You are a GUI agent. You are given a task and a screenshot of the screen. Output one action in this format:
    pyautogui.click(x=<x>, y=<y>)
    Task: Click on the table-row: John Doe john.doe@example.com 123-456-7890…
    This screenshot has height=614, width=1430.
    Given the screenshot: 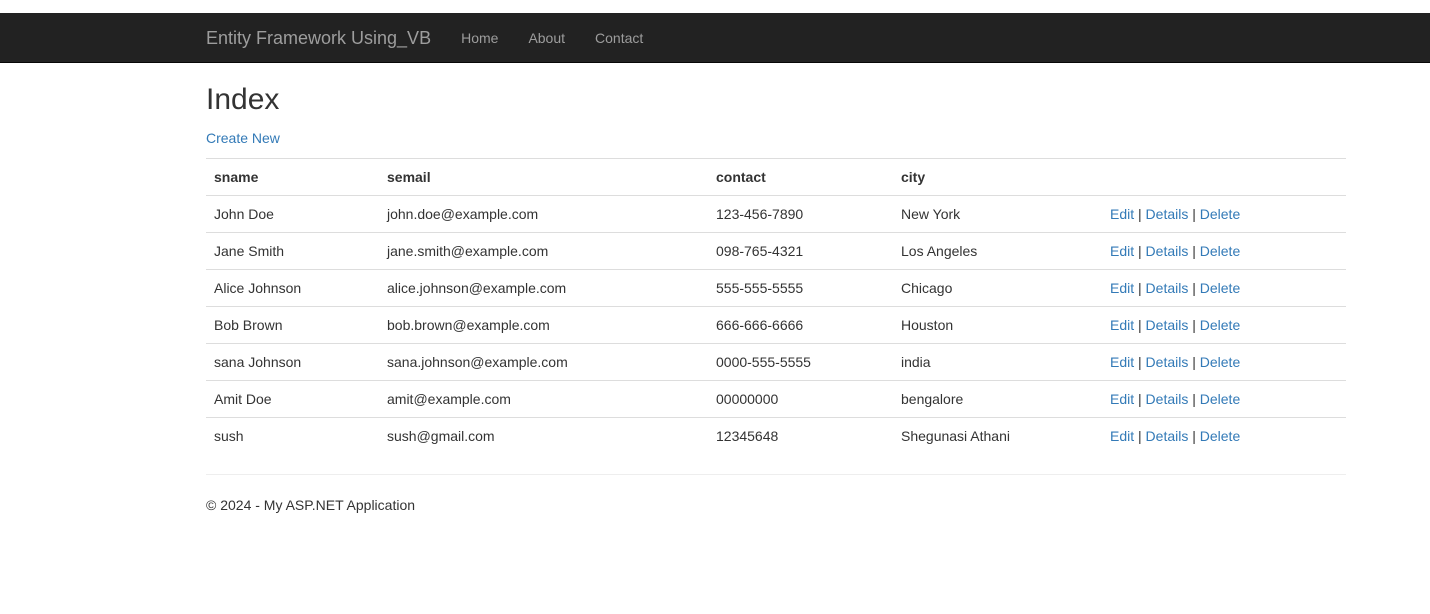 What is the action you would take?
    pyautogui.click(x=776, y=214)
    